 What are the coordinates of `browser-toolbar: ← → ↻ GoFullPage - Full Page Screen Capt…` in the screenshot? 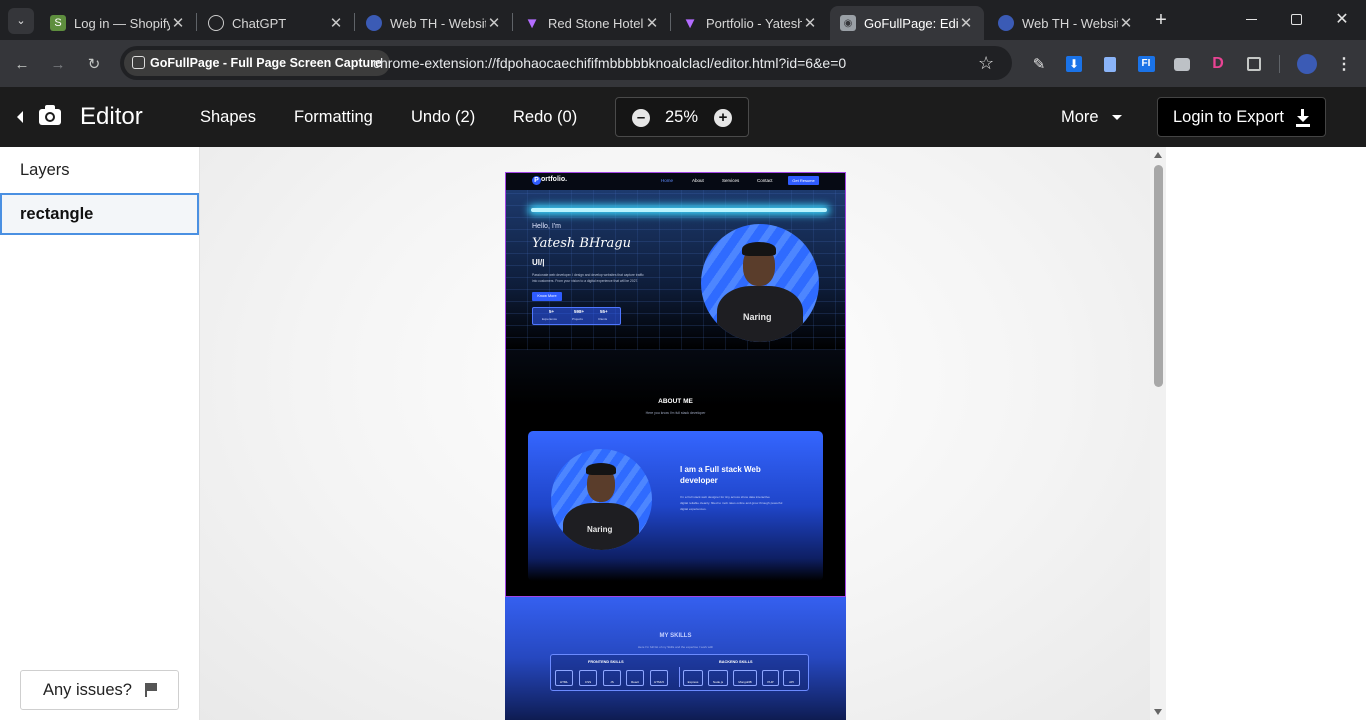 It's located at (683, 63).